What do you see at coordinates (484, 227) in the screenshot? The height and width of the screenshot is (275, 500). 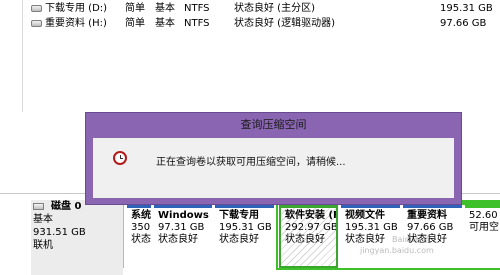 I see `partition-status: 可用空` at bounding box center [484, 227].